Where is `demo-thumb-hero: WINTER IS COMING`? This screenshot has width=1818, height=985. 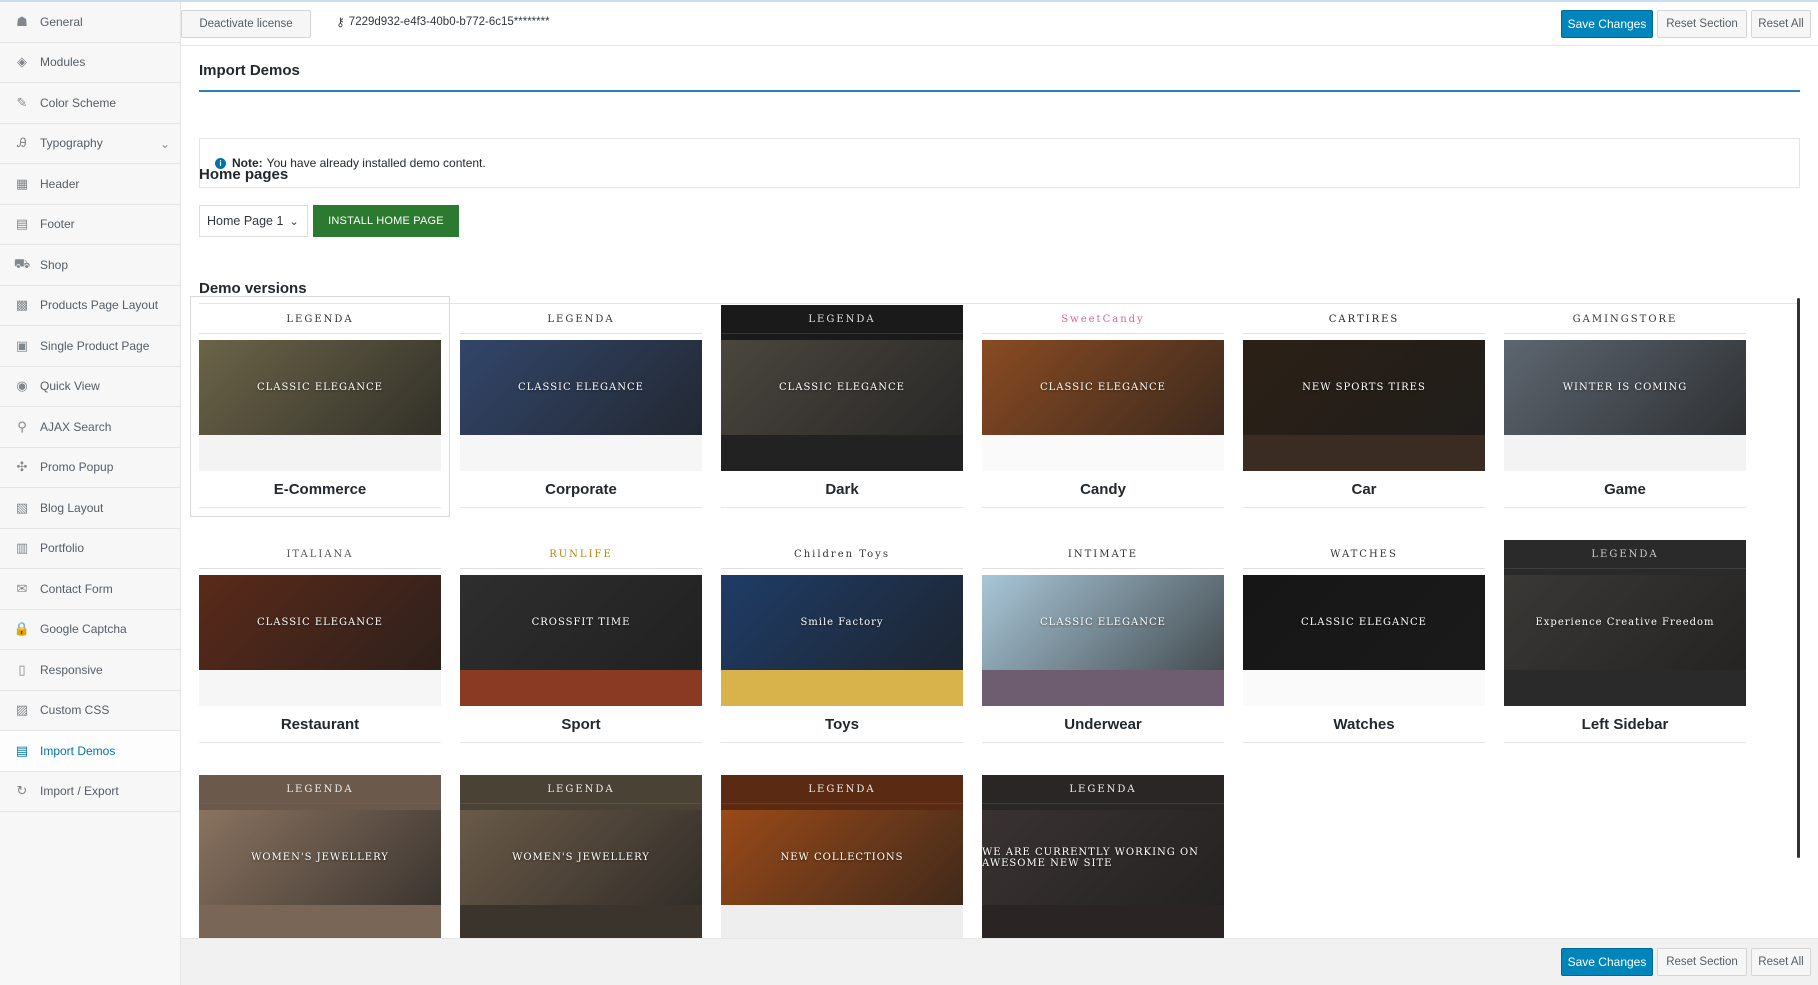 demo-thumb-hero: WINTER IS COMING is located at coordinates (1625, 387).